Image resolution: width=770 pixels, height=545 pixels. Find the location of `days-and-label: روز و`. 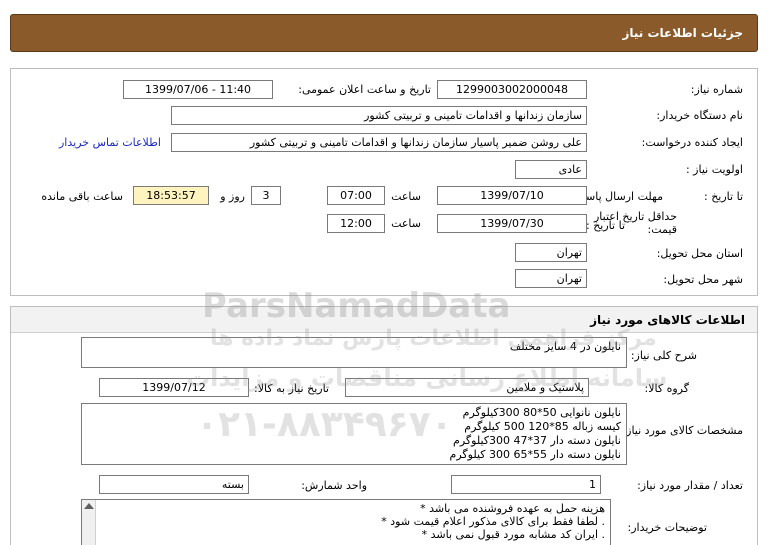

days-and-label: روز و is located at coordinates (232, 196).